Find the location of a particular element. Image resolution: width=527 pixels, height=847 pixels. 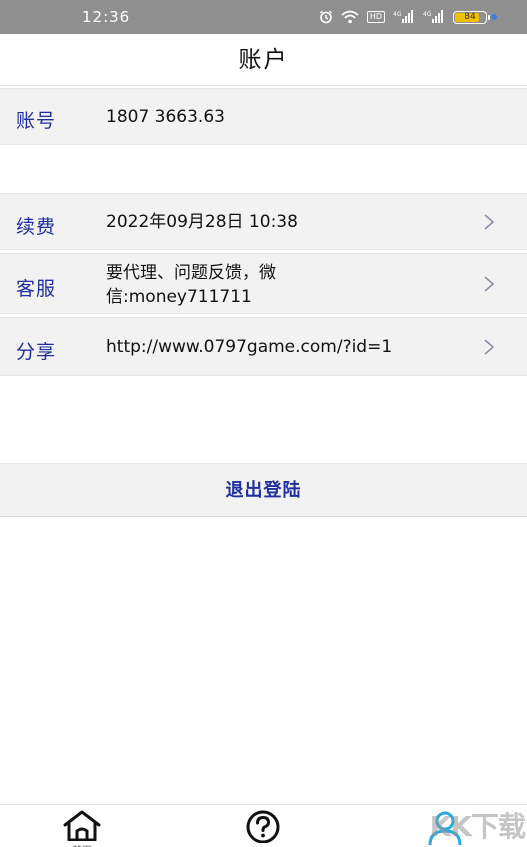

renew-expiry-value: 2022年09月28日 10:38 is located at coordinates (202, 222).